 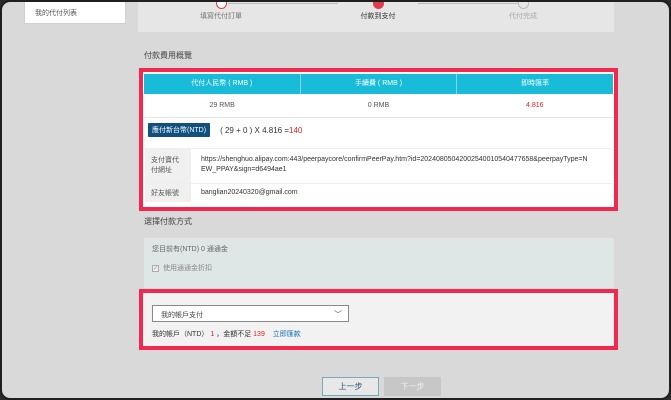 I want to click on step-label: 付款到支付, so click(x=378, y=16).